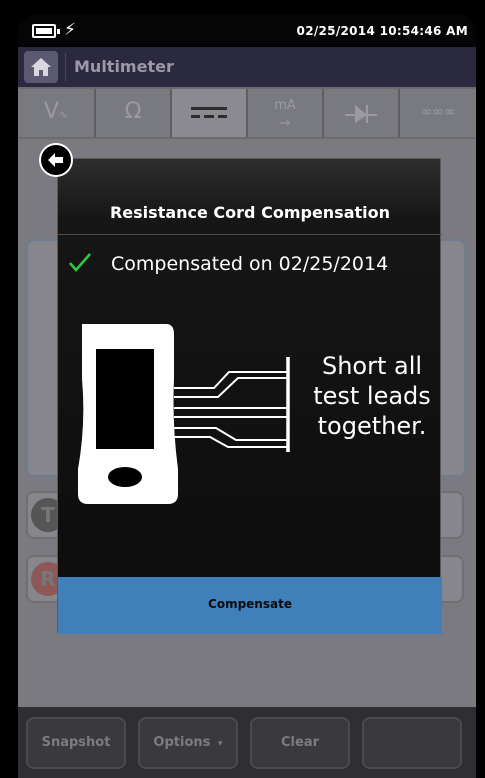 Image resolution: width=485 pixels, height=778 pixels. What do you see at coordinates (250, 264) in the screenshot?
I see `compensation-status: Compensated on 02/25/2014` at bounding box center [250, 264].